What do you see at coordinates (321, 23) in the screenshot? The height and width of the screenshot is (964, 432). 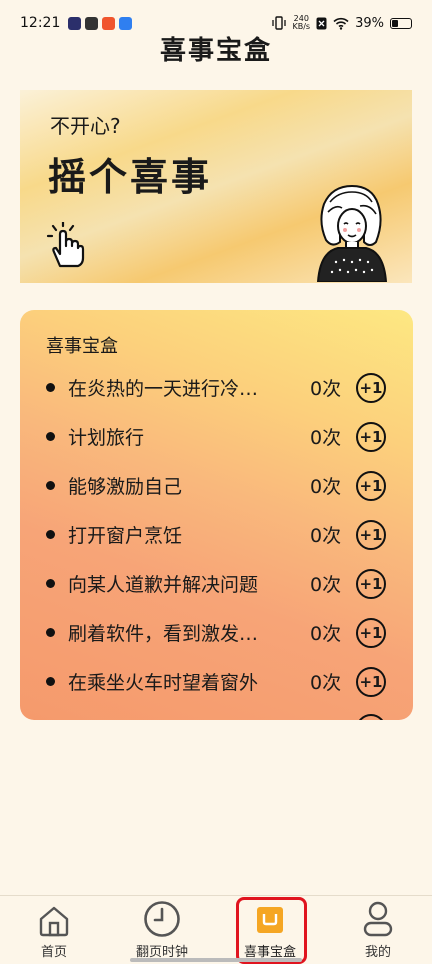 I see `sim-off-icon` at bounding box center [321, 23].